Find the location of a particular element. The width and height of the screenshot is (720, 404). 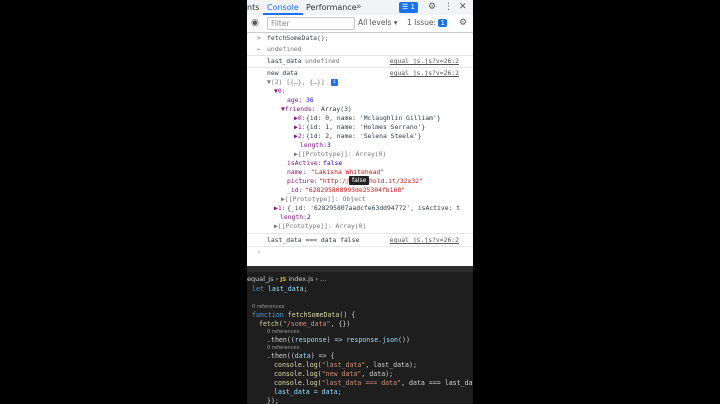

eye-icon: ◉ is located at coordinates (255, 23).